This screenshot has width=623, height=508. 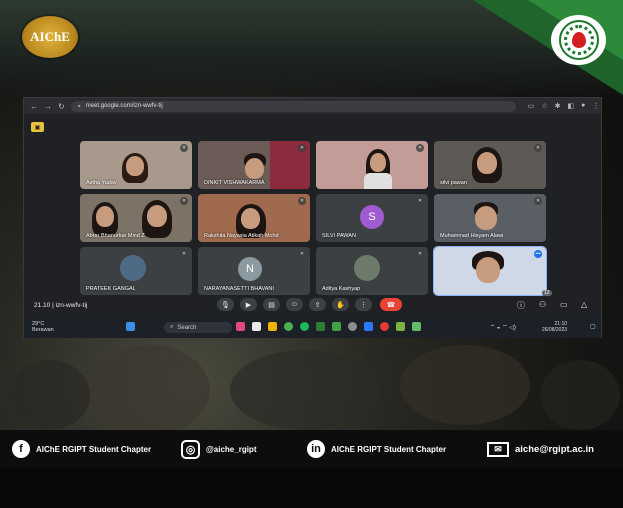 I want to click on aiche-logo-text: AIChE, so click(x=50, y=36).